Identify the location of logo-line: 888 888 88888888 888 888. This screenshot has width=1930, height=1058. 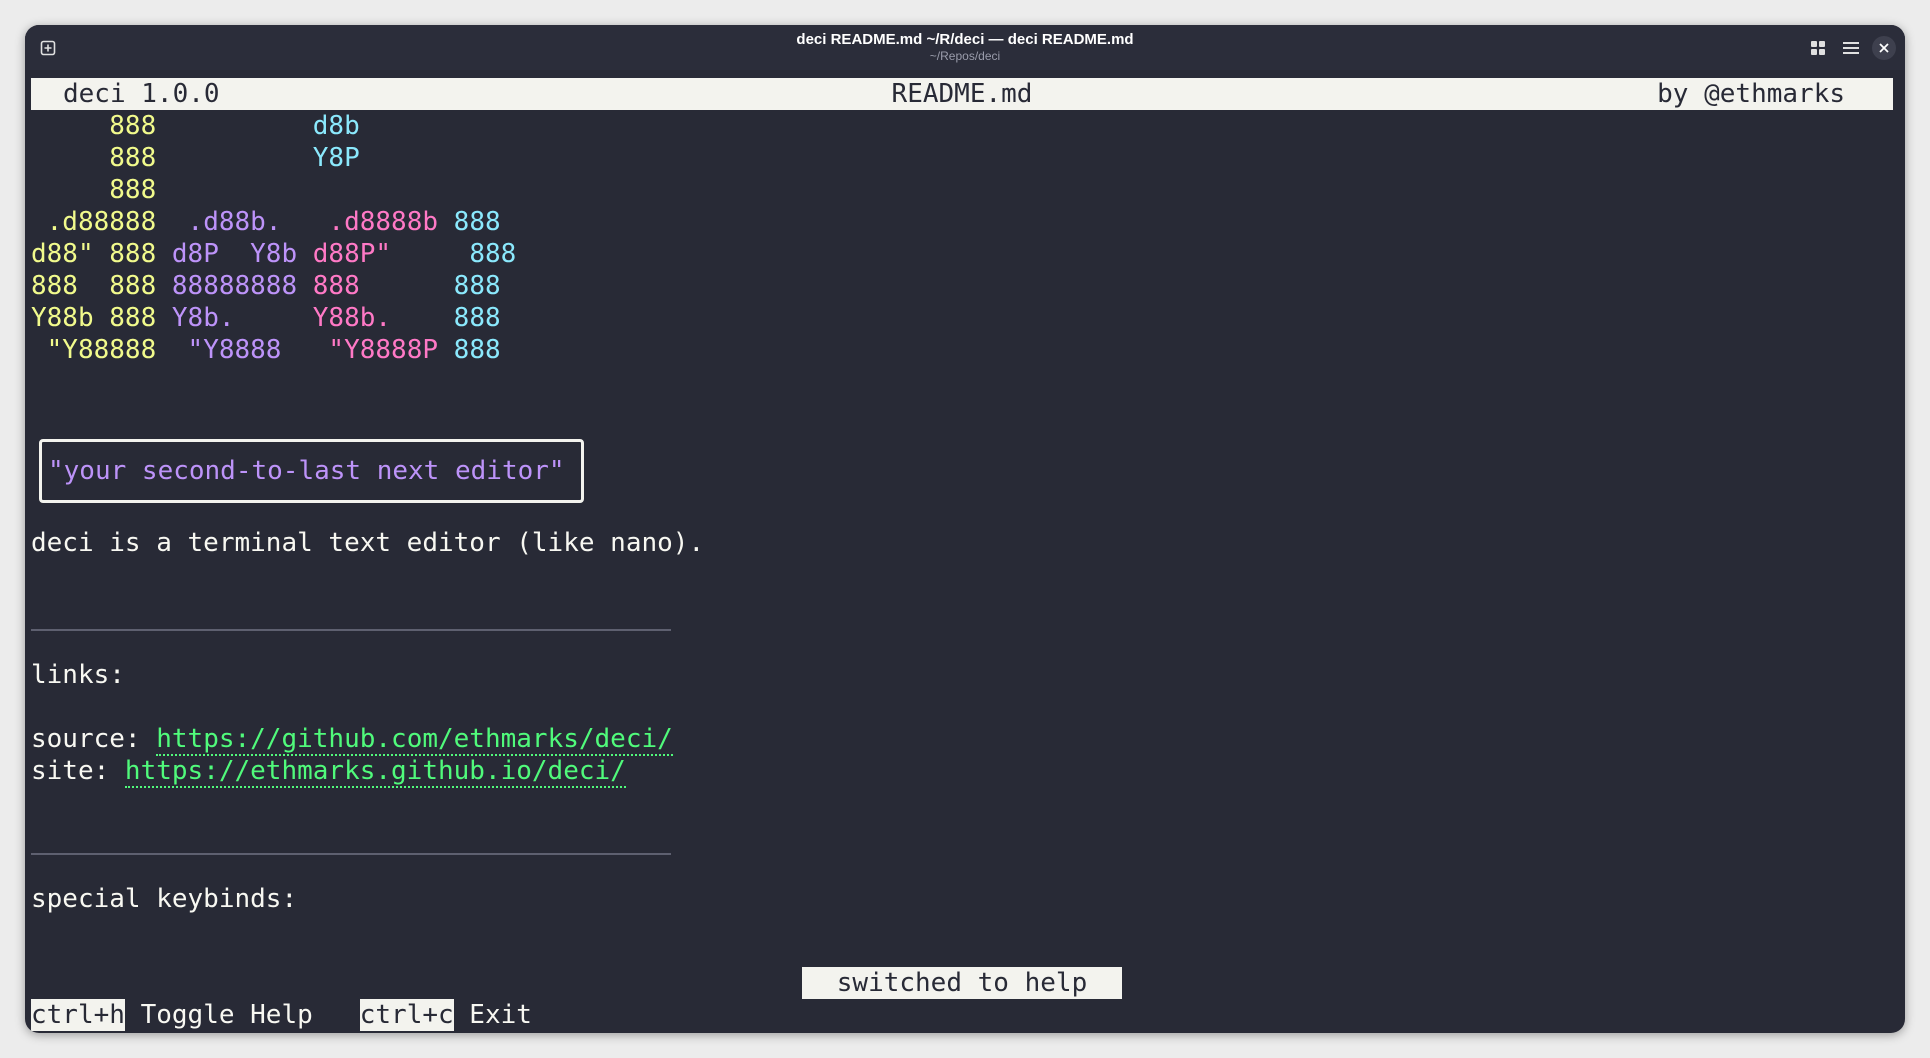
(266, 286).